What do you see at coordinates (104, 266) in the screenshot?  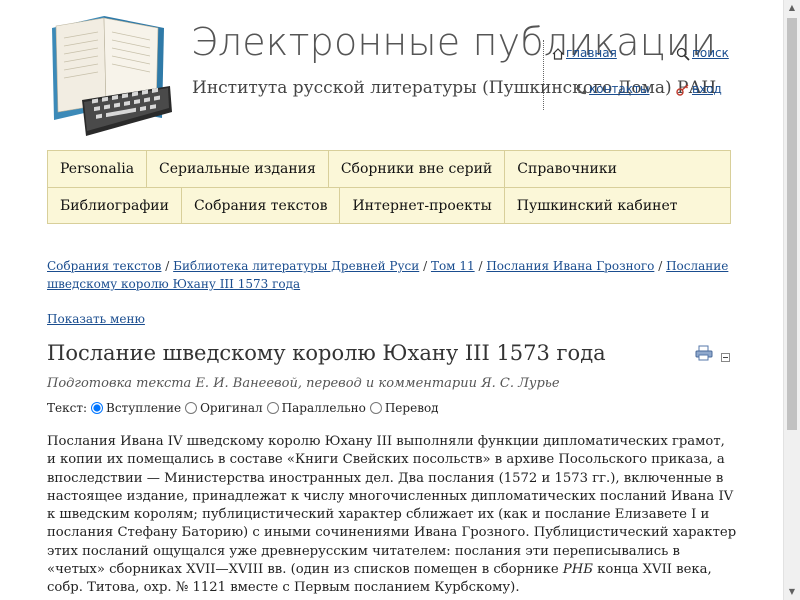 I see `breadcrumb-item: Собрания текстов` at bounding box center [104, 266].